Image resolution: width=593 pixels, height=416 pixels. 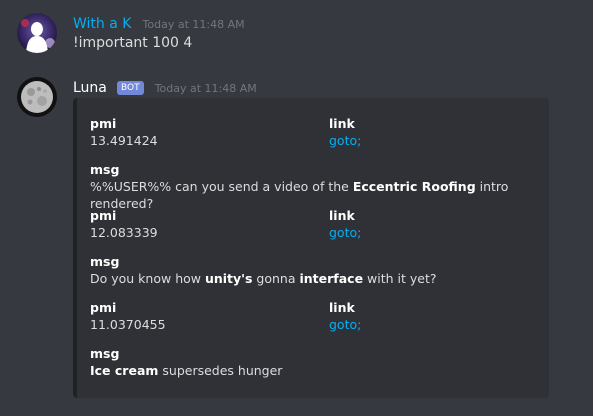 What do you see at coordinates (90, 88) in the screenshot?
I see `username: Luna` at bounding box center [90, 88].